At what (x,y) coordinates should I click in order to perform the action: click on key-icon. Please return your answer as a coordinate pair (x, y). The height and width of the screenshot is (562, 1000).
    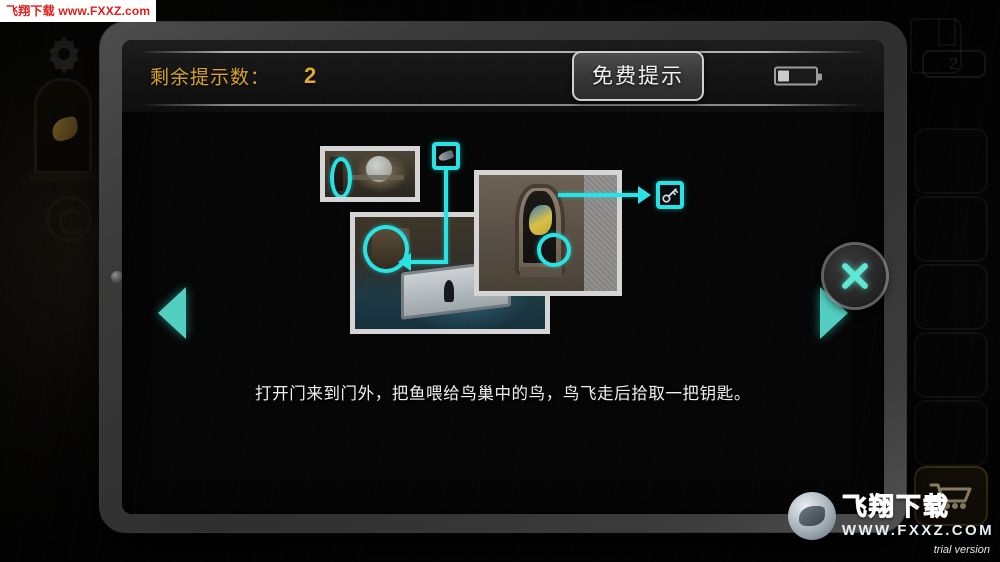
    Looking at the image, I should click on (670, 195).